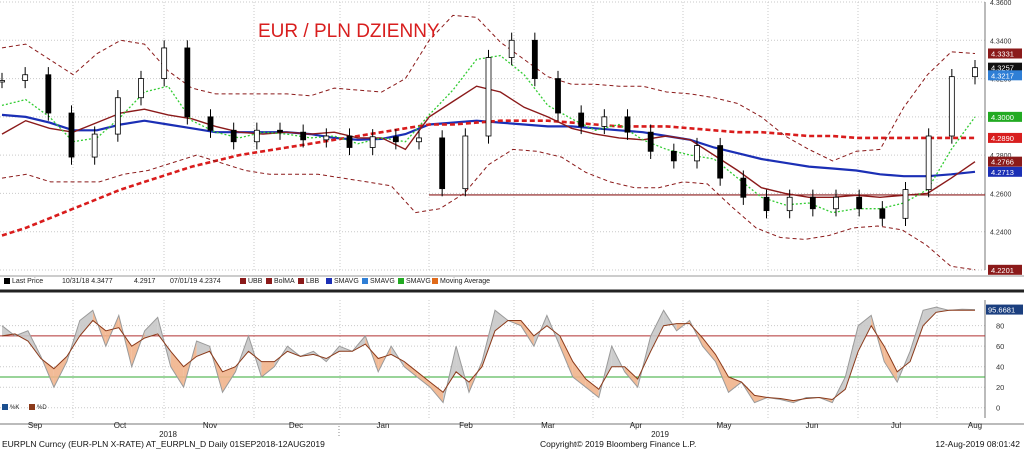  What do you see at coordinates (975, 425) in the screenshot?
I see `x-tick-label-aug: Aug` at bounding box center [975, 425].